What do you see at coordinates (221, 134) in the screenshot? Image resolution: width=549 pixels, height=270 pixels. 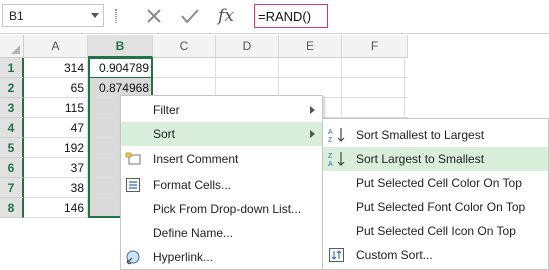 I see `menu-item-sort: Sort` at bounding box center [221, 134].